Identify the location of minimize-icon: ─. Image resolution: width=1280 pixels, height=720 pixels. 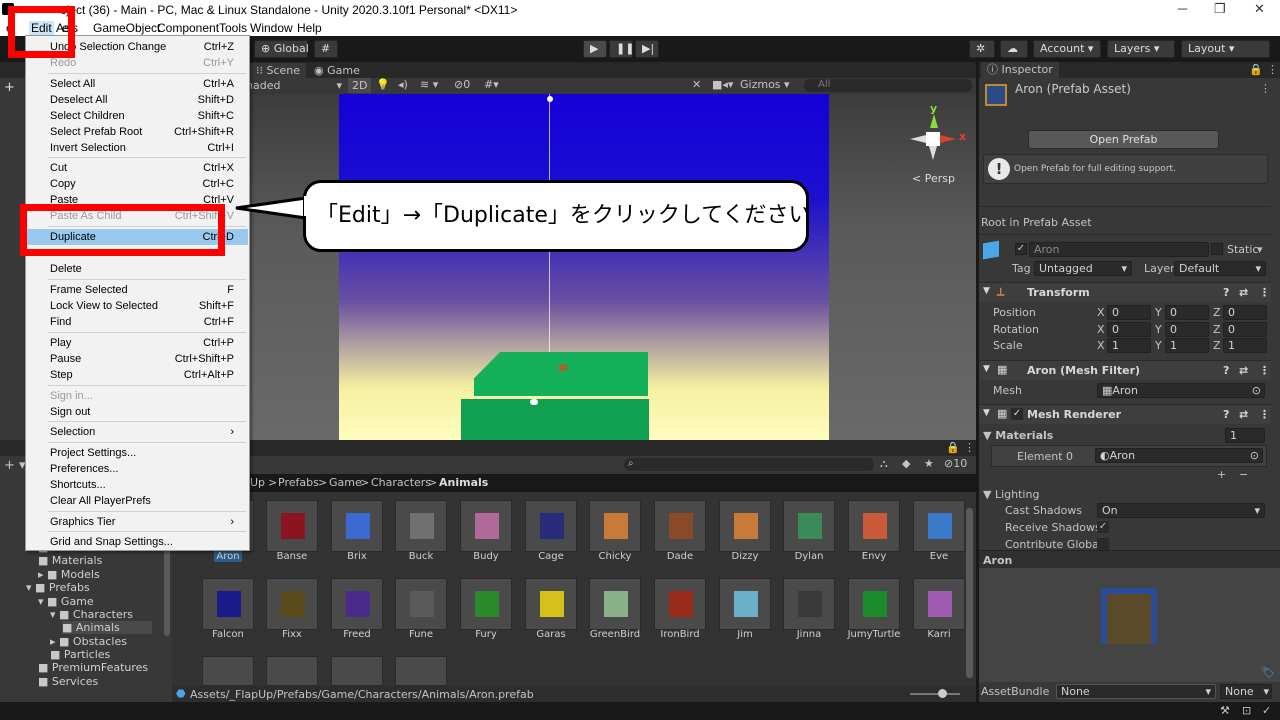
(1182, 8).